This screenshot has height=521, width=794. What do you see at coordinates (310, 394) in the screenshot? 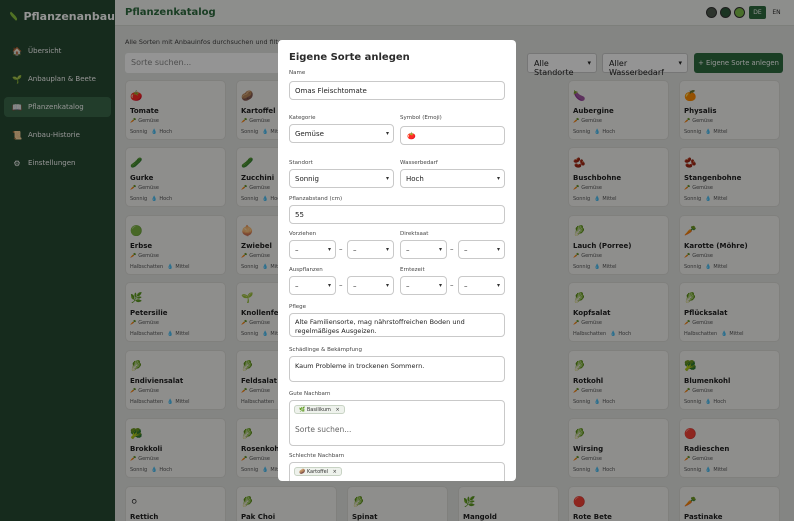
I see `good-neighbors-label: Gute Nachbarn` at bounding box center [310, 394].